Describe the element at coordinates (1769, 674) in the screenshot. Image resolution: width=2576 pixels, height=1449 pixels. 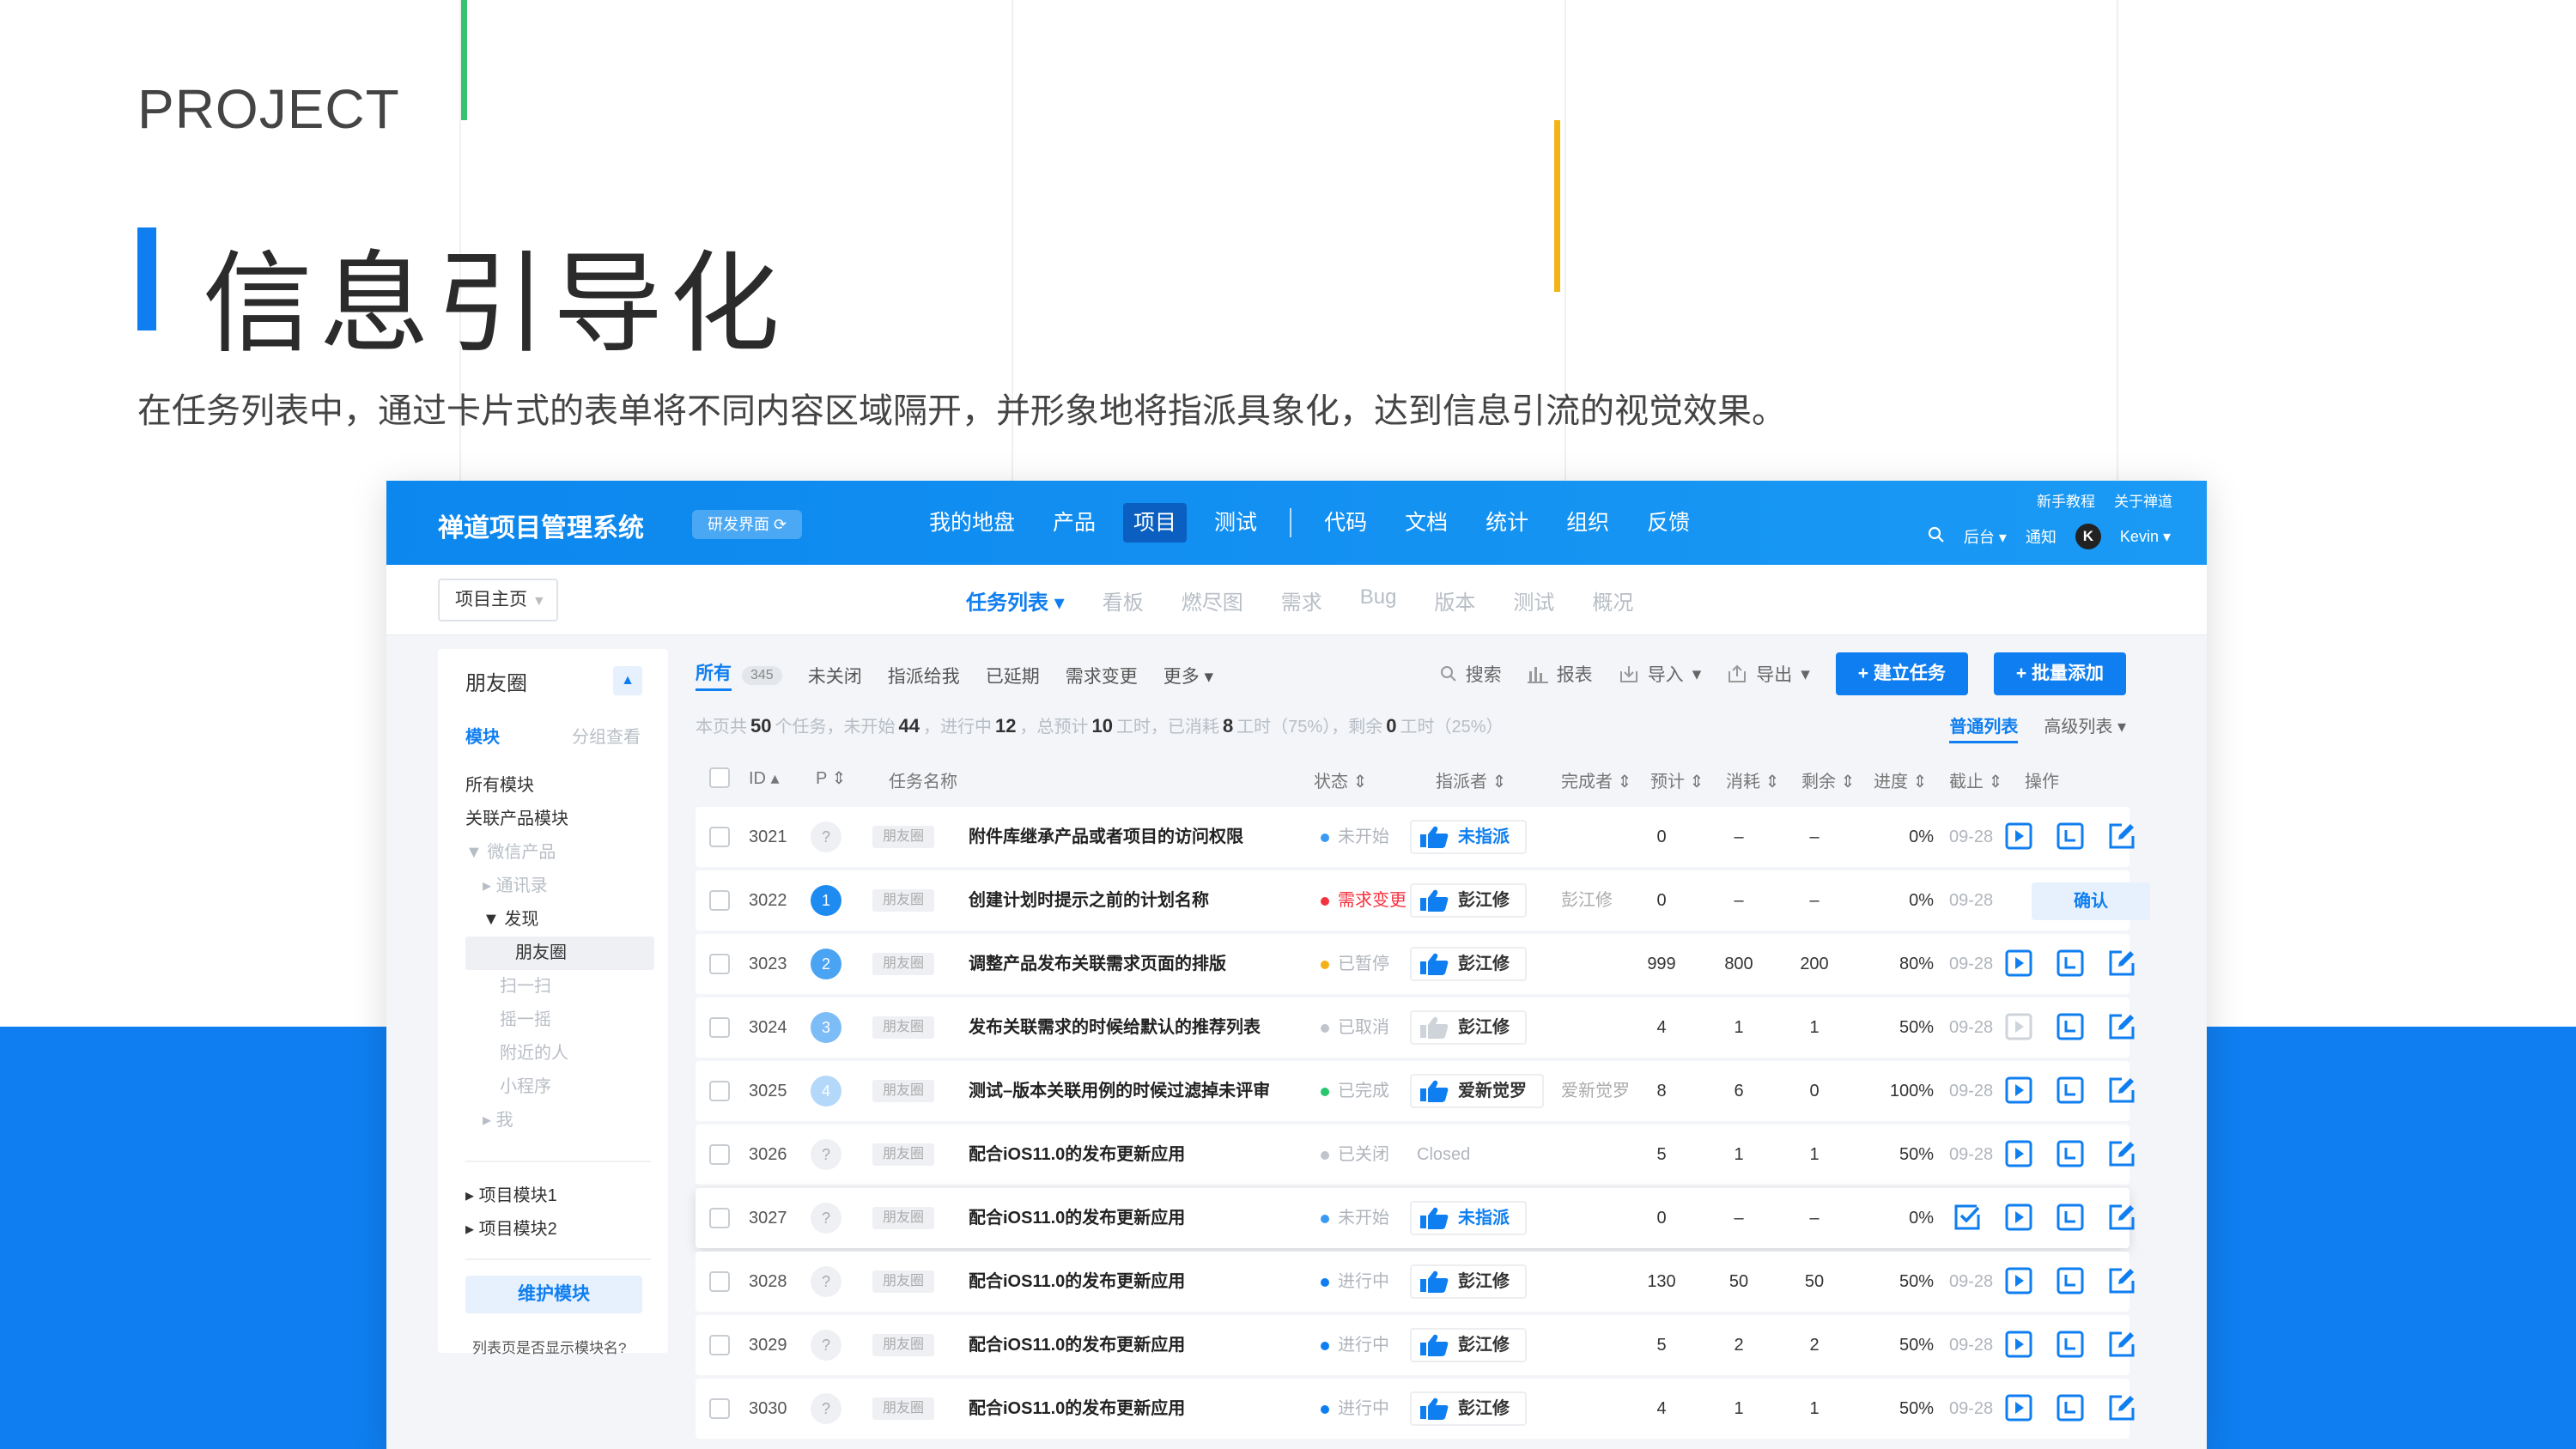
I see `export-button: 导出 ▾` at that location.